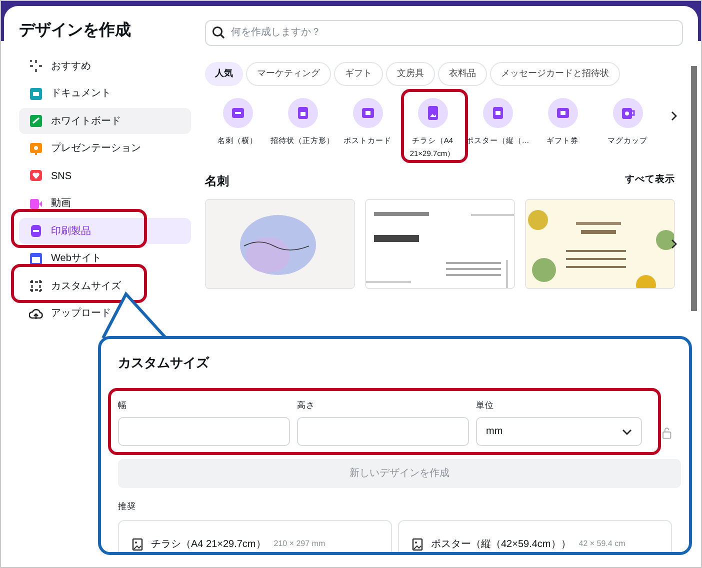 This screenshot has height=568, width=702. Describe the element at coordinates (36, 259) in the screenshot. I see `website-icon` at that location.